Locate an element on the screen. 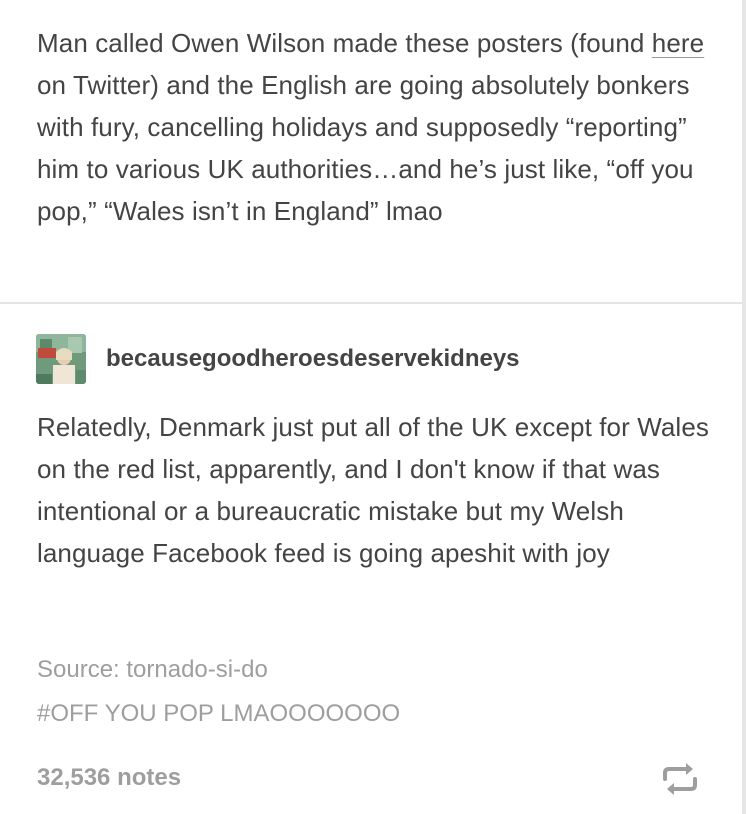 This screenshot has height=814, width=746. notes-count: 32,536 notes is located at coordinates (109, 778).